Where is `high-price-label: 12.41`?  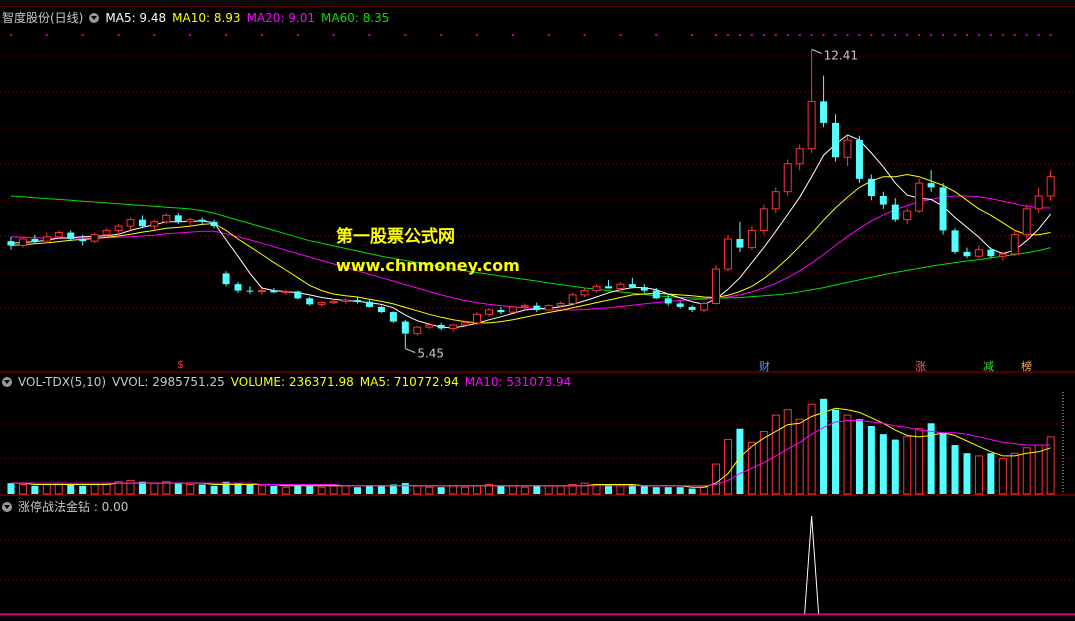
high-price-label: 12.41 is located at coordinates (841, 55).